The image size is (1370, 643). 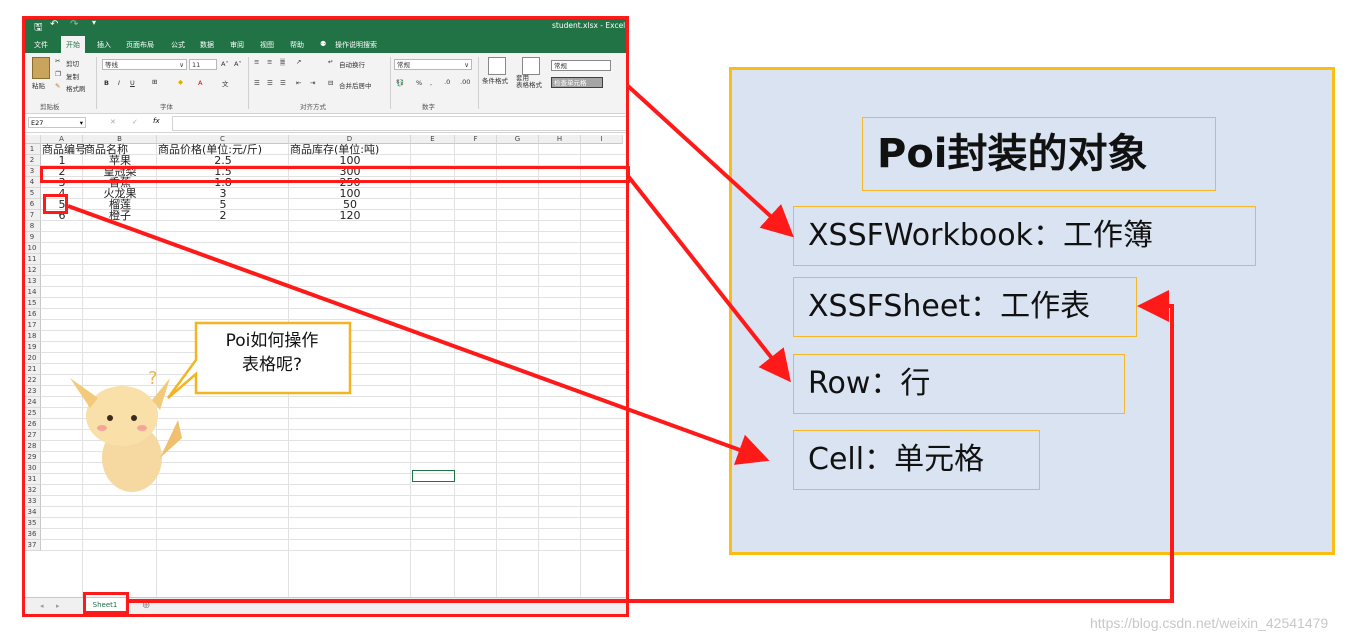 What do you see at coordinates (710, 161) in the screenshot?
I see `workbook-arrow` at bounding box center [710, 161].